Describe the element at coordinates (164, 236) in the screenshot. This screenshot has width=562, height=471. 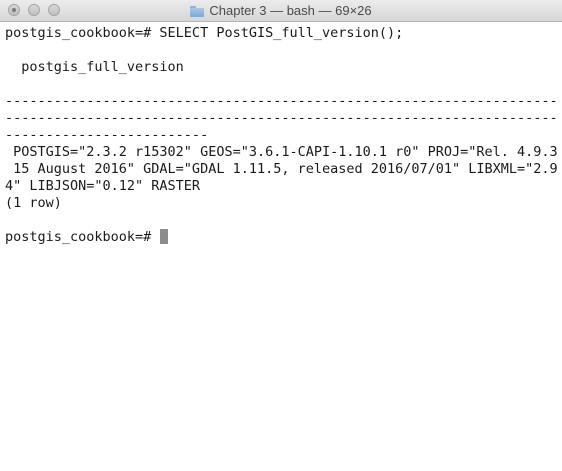
I see `text-cursor` at that location.